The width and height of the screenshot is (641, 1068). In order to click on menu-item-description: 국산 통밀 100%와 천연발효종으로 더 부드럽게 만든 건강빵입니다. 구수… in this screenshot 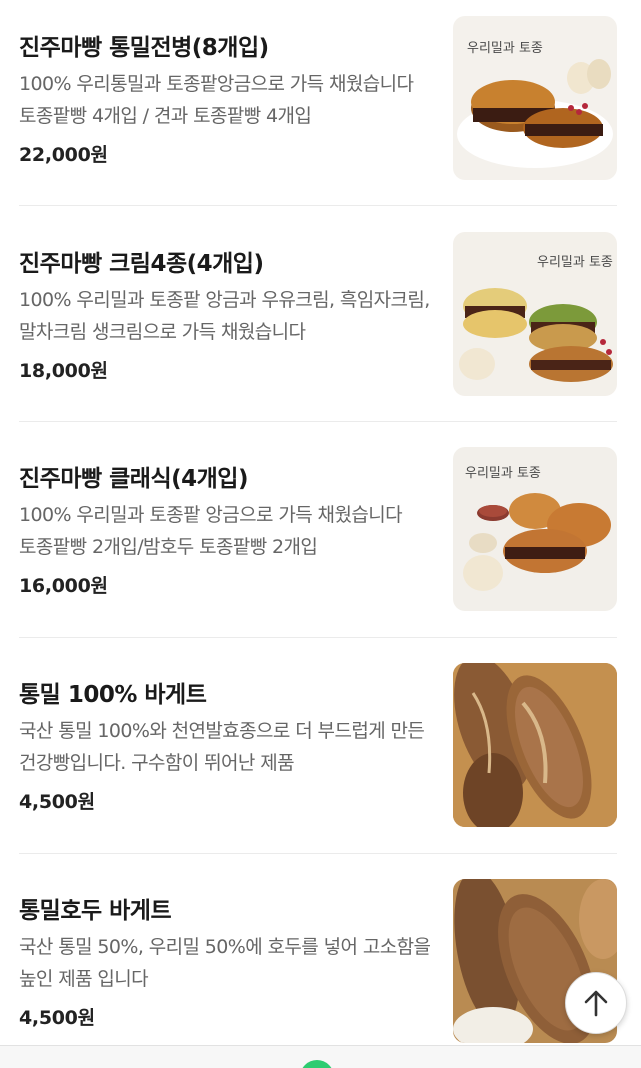, I will do `click(222, 747)`.